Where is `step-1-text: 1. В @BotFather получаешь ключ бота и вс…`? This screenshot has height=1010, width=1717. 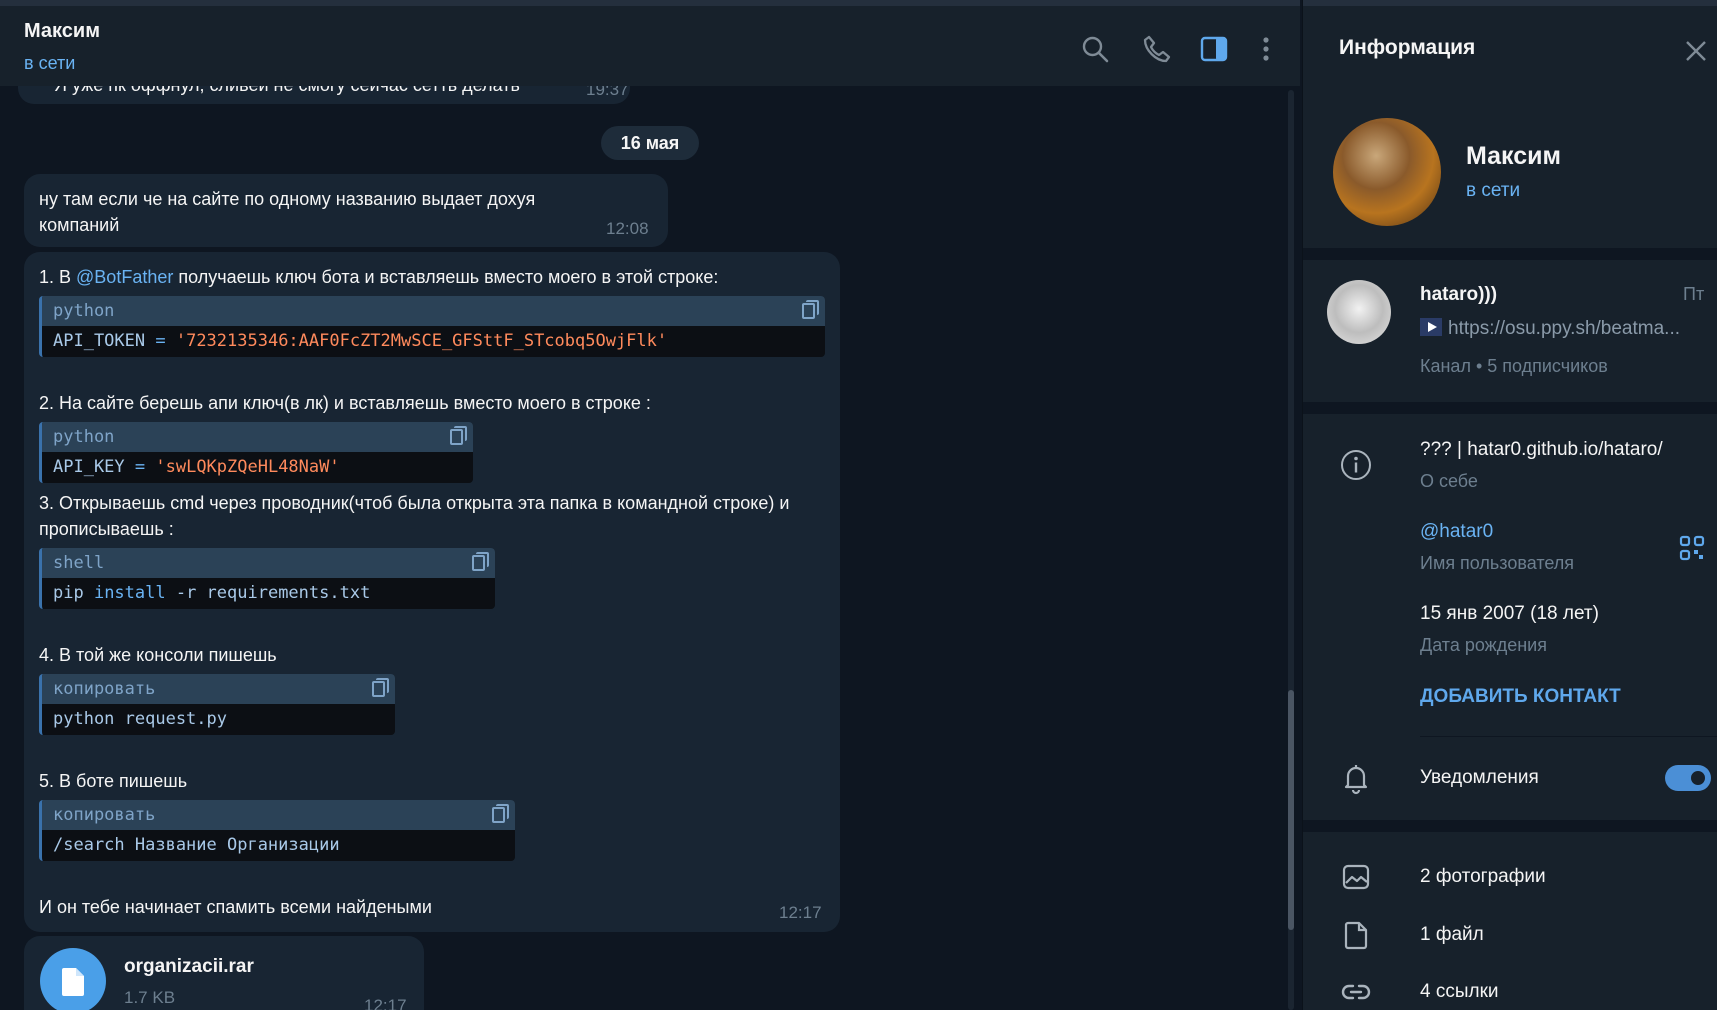
step-1-text: 1. В @BotFather получаешь ключ бота и вс… is located at coordinates (379, 277).